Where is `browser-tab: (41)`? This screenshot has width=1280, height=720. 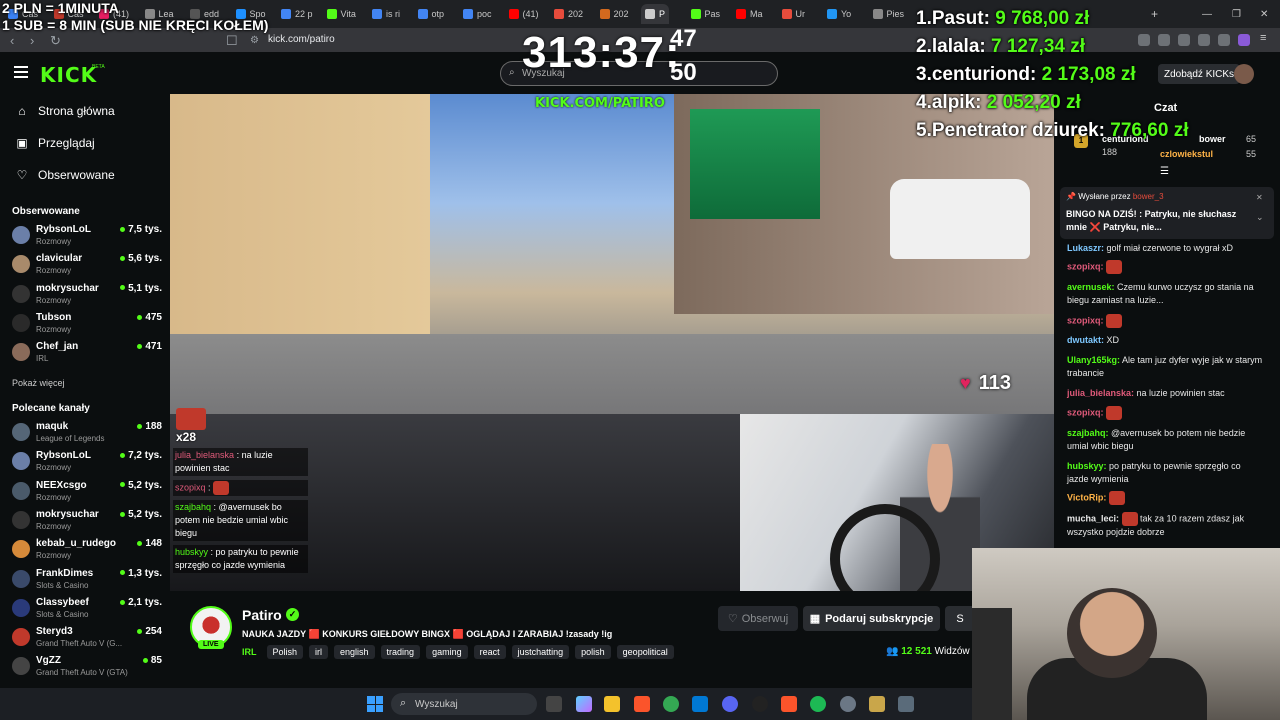
browser-tab: (41) is located at coordinates (524, 14).